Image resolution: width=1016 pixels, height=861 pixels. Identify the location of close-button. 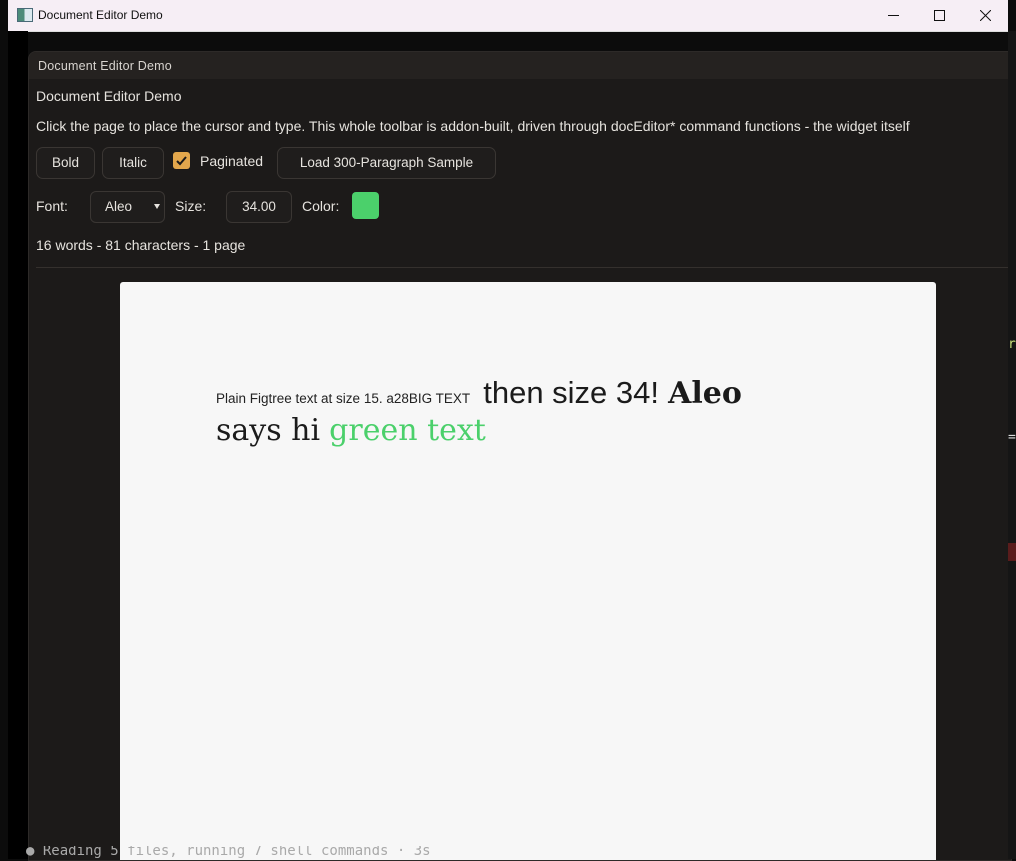
(985, 15).